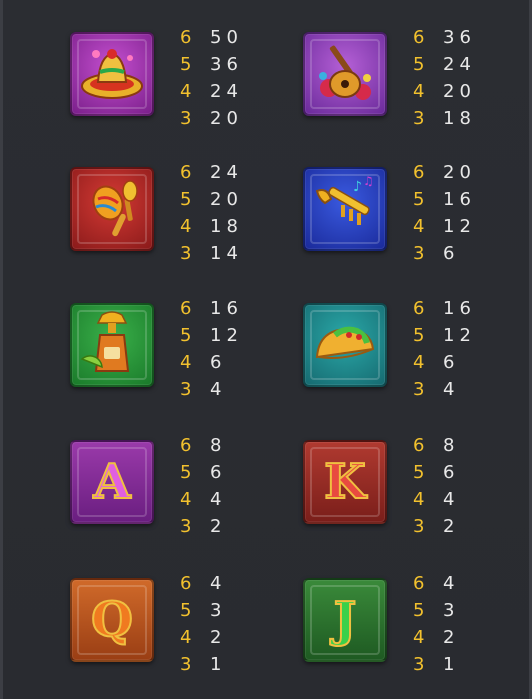 The width and height of the screenshot is (532, 699). I want to click on pay-row: 5 12, so click(211, 335).